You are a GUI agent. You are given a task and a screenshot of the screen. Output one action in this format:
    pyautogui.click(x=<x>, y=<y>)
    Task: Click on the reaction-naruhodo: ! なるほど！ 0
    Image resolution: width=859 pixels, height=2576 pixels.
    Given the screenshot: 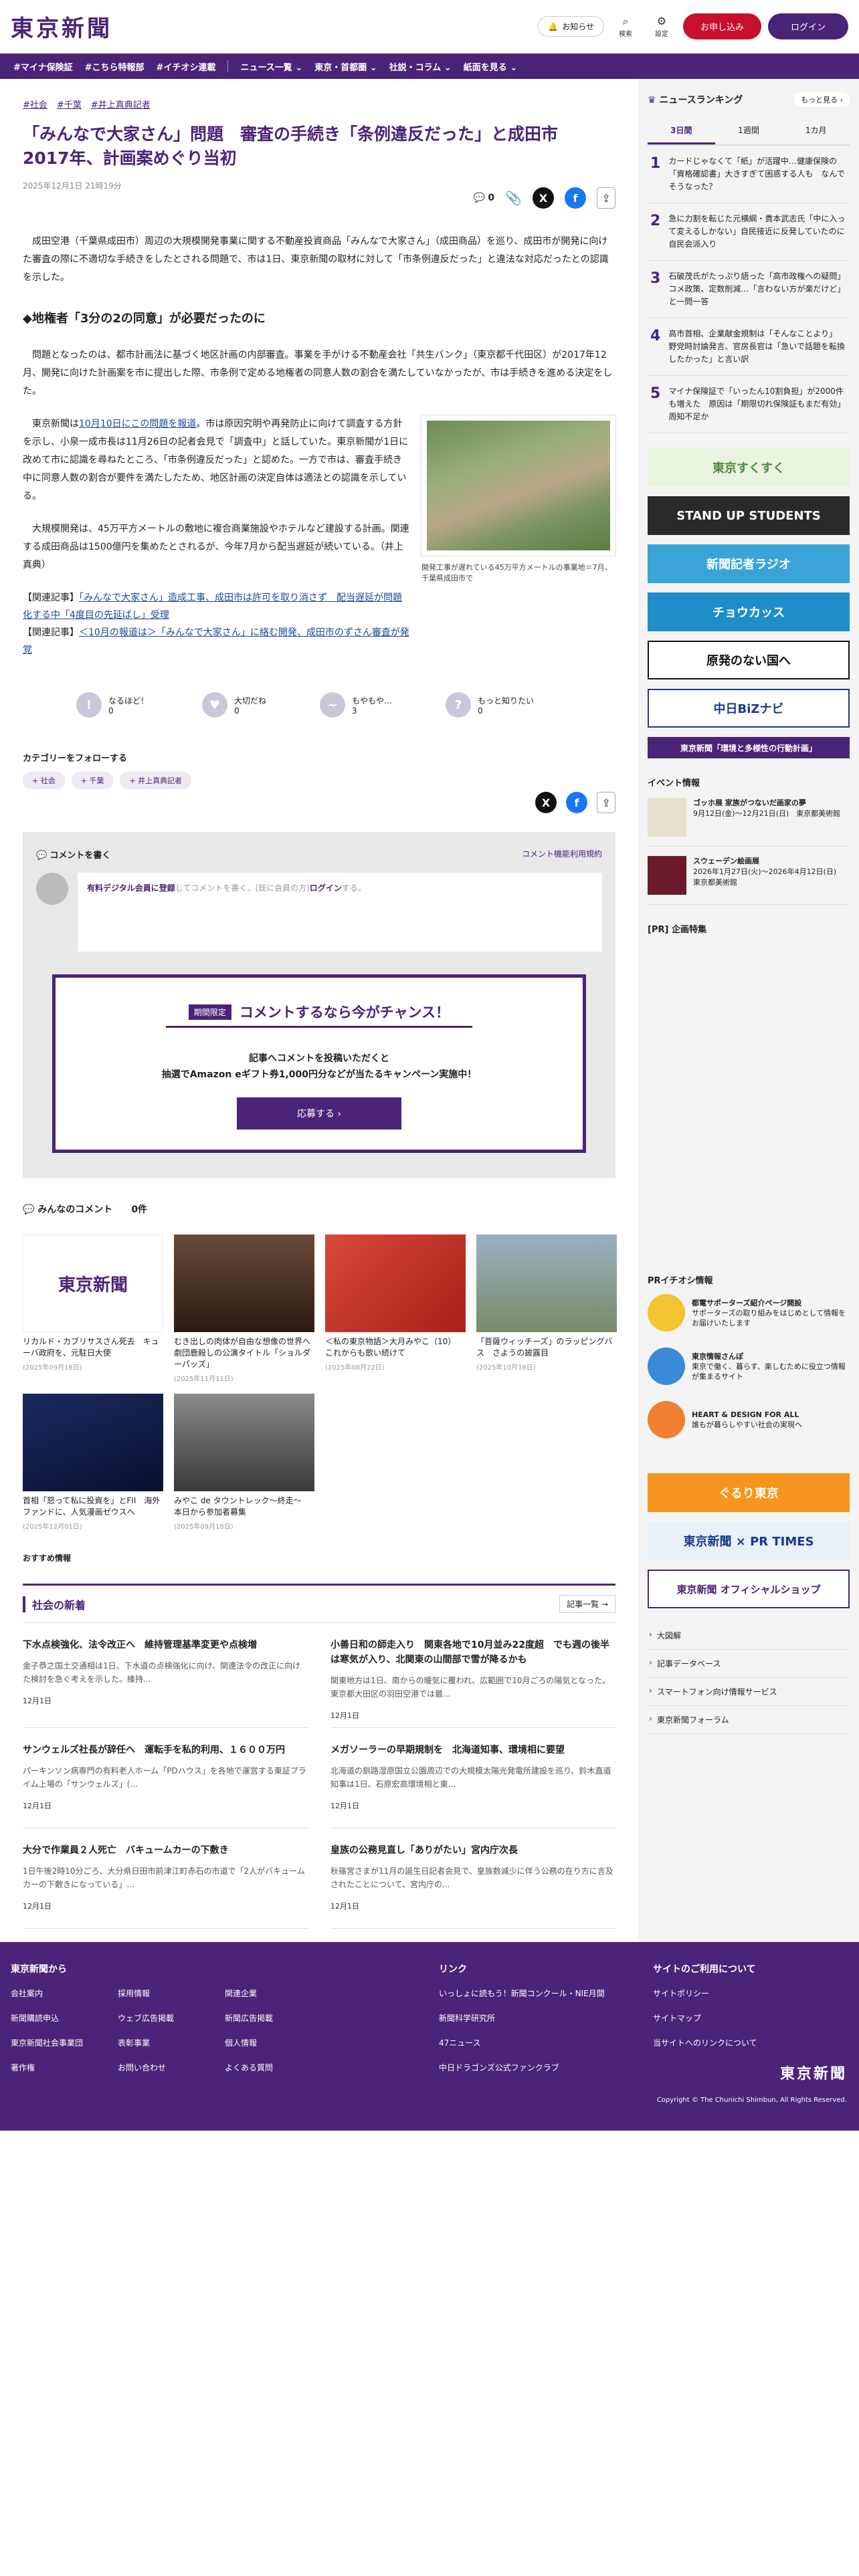 What is the action you would take?
    pyautogui.click(x=113, y=705)
    